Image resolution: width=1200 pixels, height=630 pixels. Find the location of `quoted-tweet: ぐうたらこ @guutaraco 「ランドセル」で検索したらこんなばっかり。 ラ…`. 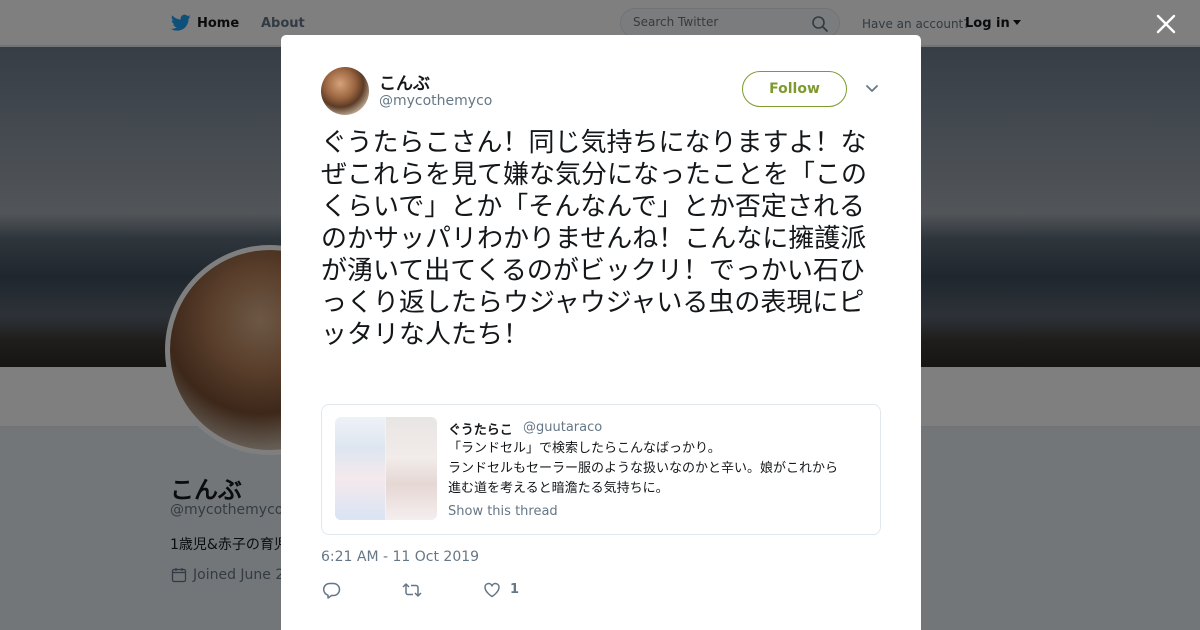

quoted-tweet: ぐうたらこ @guutaraco 「ランドセル」で検索したらこんなばっかり。 ラ… is located at coordinates (601, 469).